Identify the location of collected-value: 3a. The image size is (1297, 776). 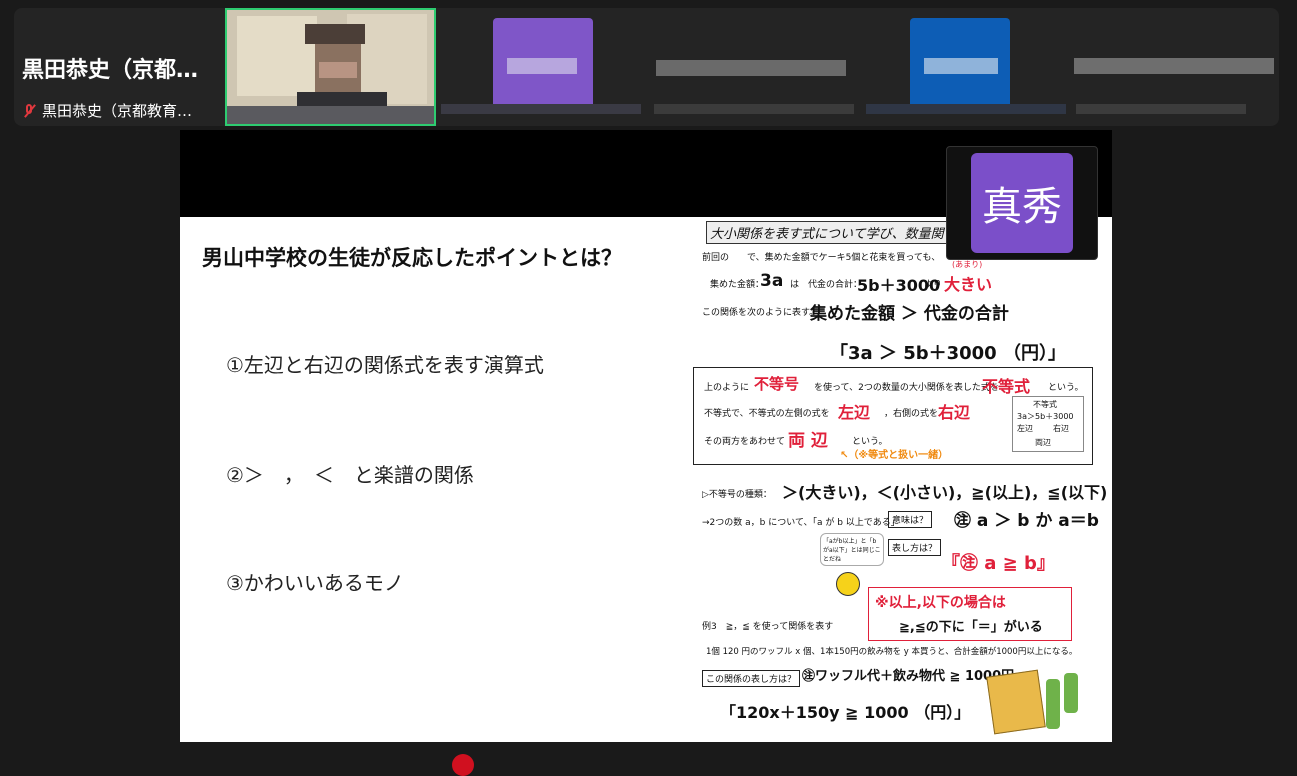
(772, 281).